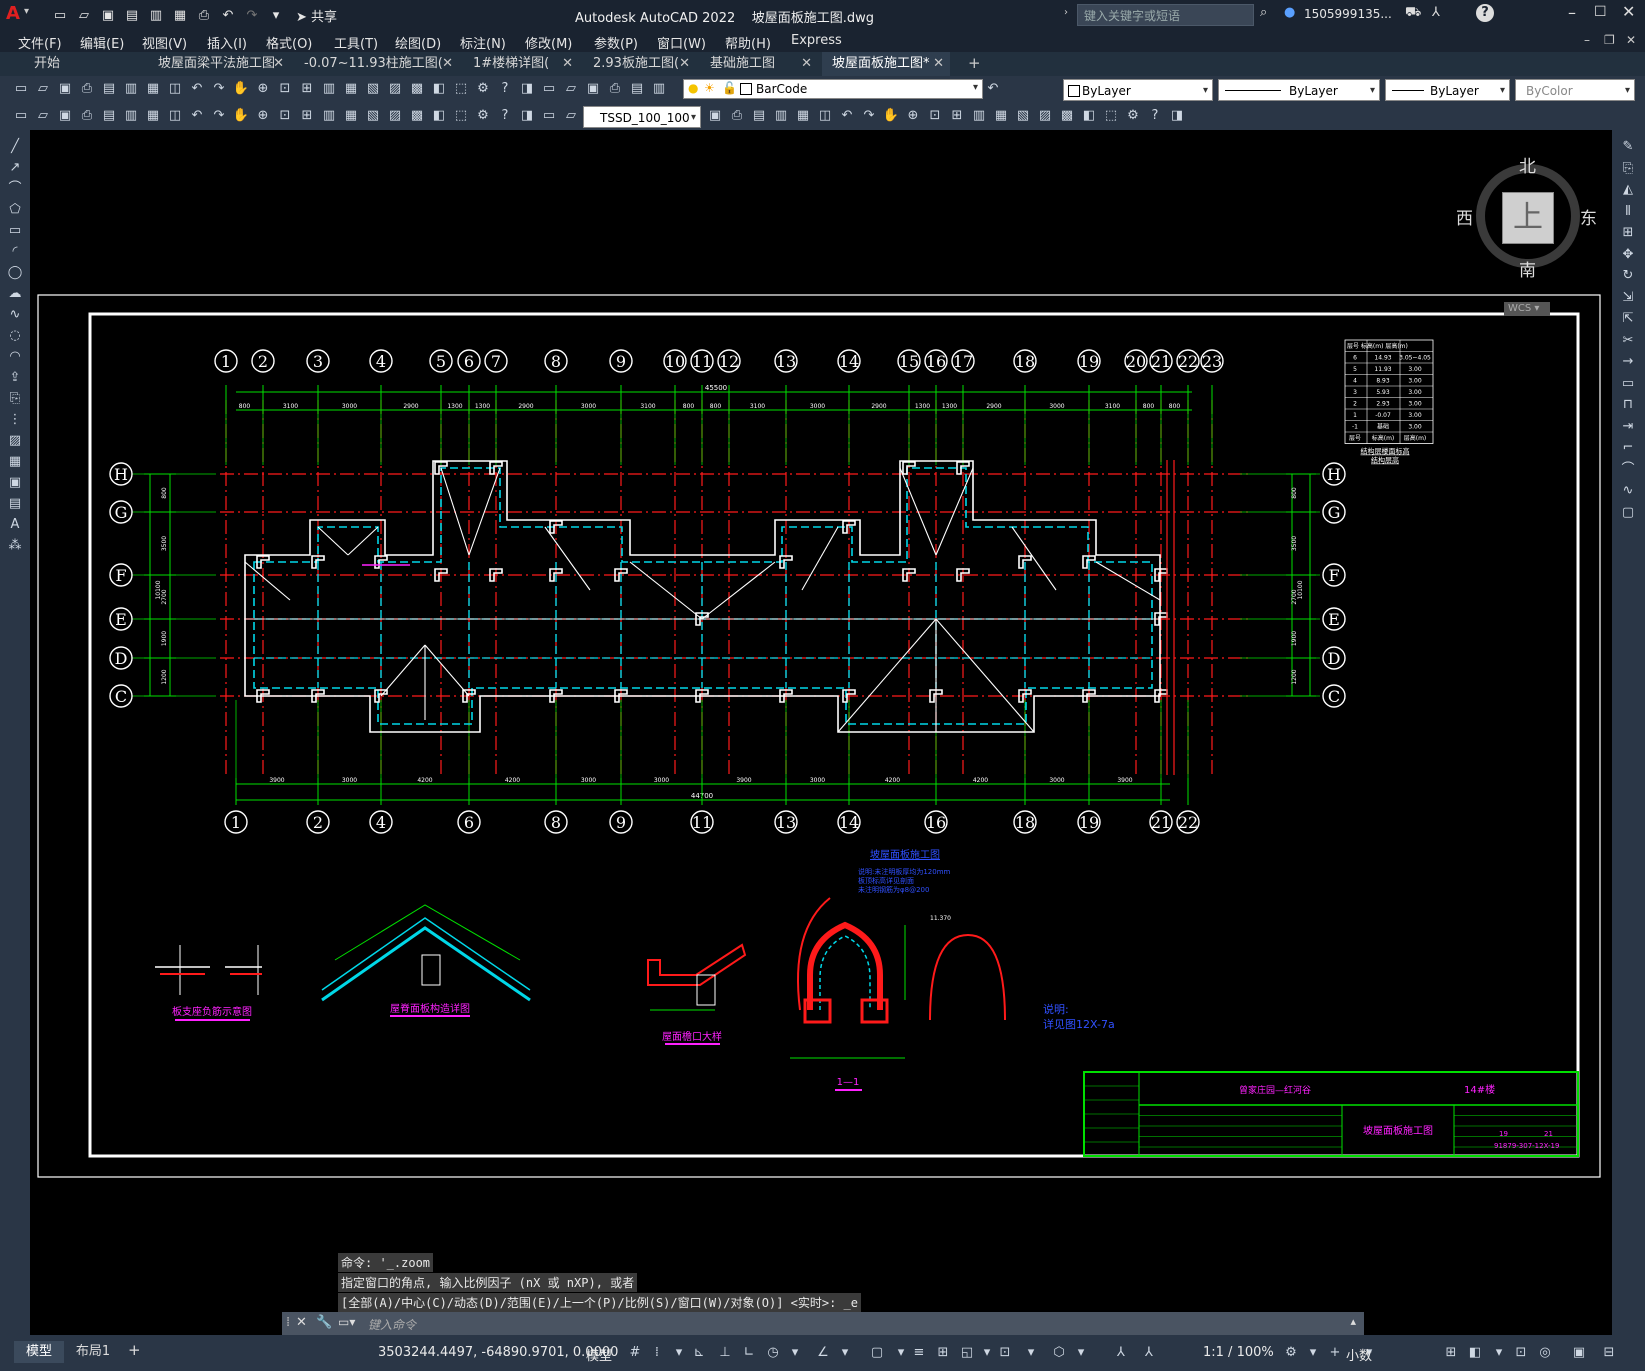 This screenshot has width=1645, height=1371. What do you see at coordinates (699, 1353) in the screenshot?
I see `status-toggle-icon: ⊾` at bounding box center [699, 1353].